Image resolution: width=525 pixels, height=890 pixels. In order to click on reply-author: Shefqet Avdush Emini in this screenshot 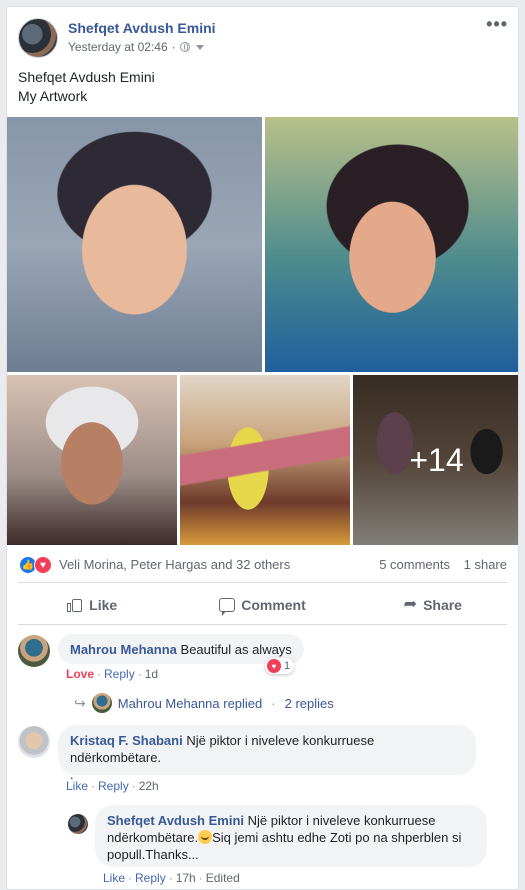, I will do `click(175, 820)`.